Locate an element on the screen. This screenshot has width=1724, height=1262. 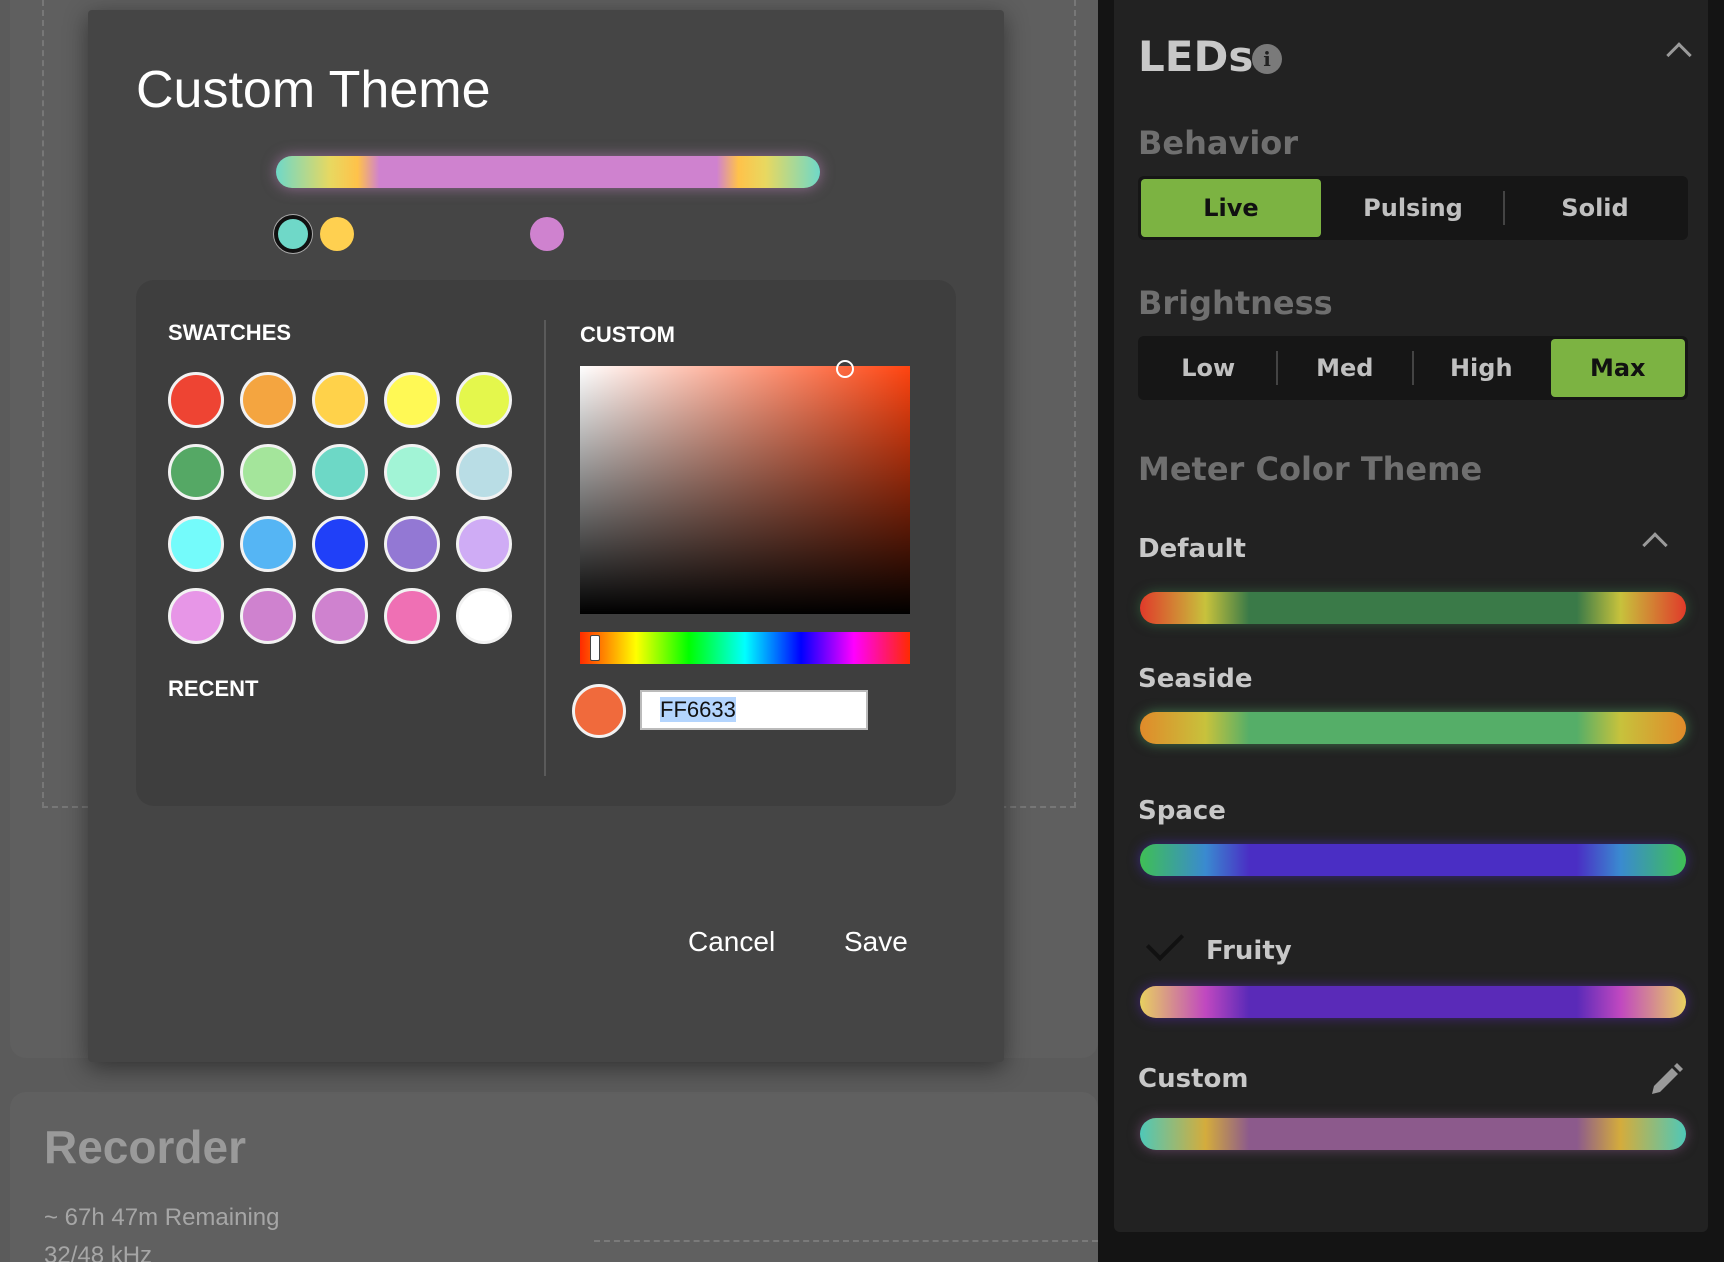
theme-bar-custom is located at coordinates (1413, 1134).